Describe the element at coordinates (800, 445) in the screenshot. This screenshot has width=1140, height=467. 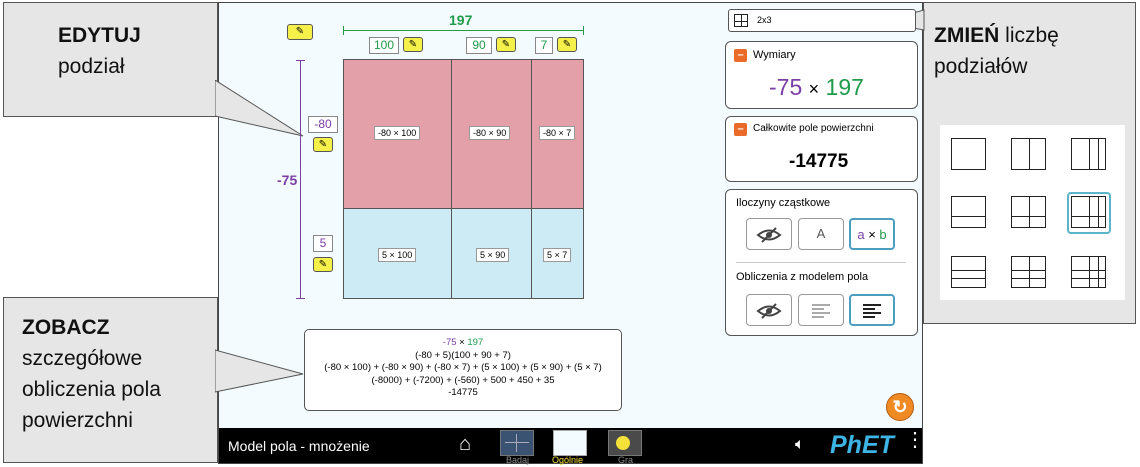
I see `sound-icon: 🔈︎` at that location.